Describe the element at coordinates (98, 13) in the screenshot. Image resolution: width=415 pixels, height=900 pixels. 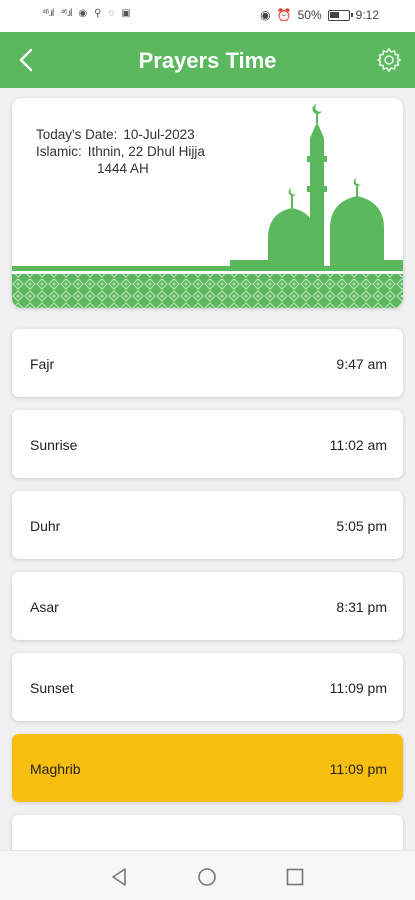
I see `usb-icon: ⚲` at that location.